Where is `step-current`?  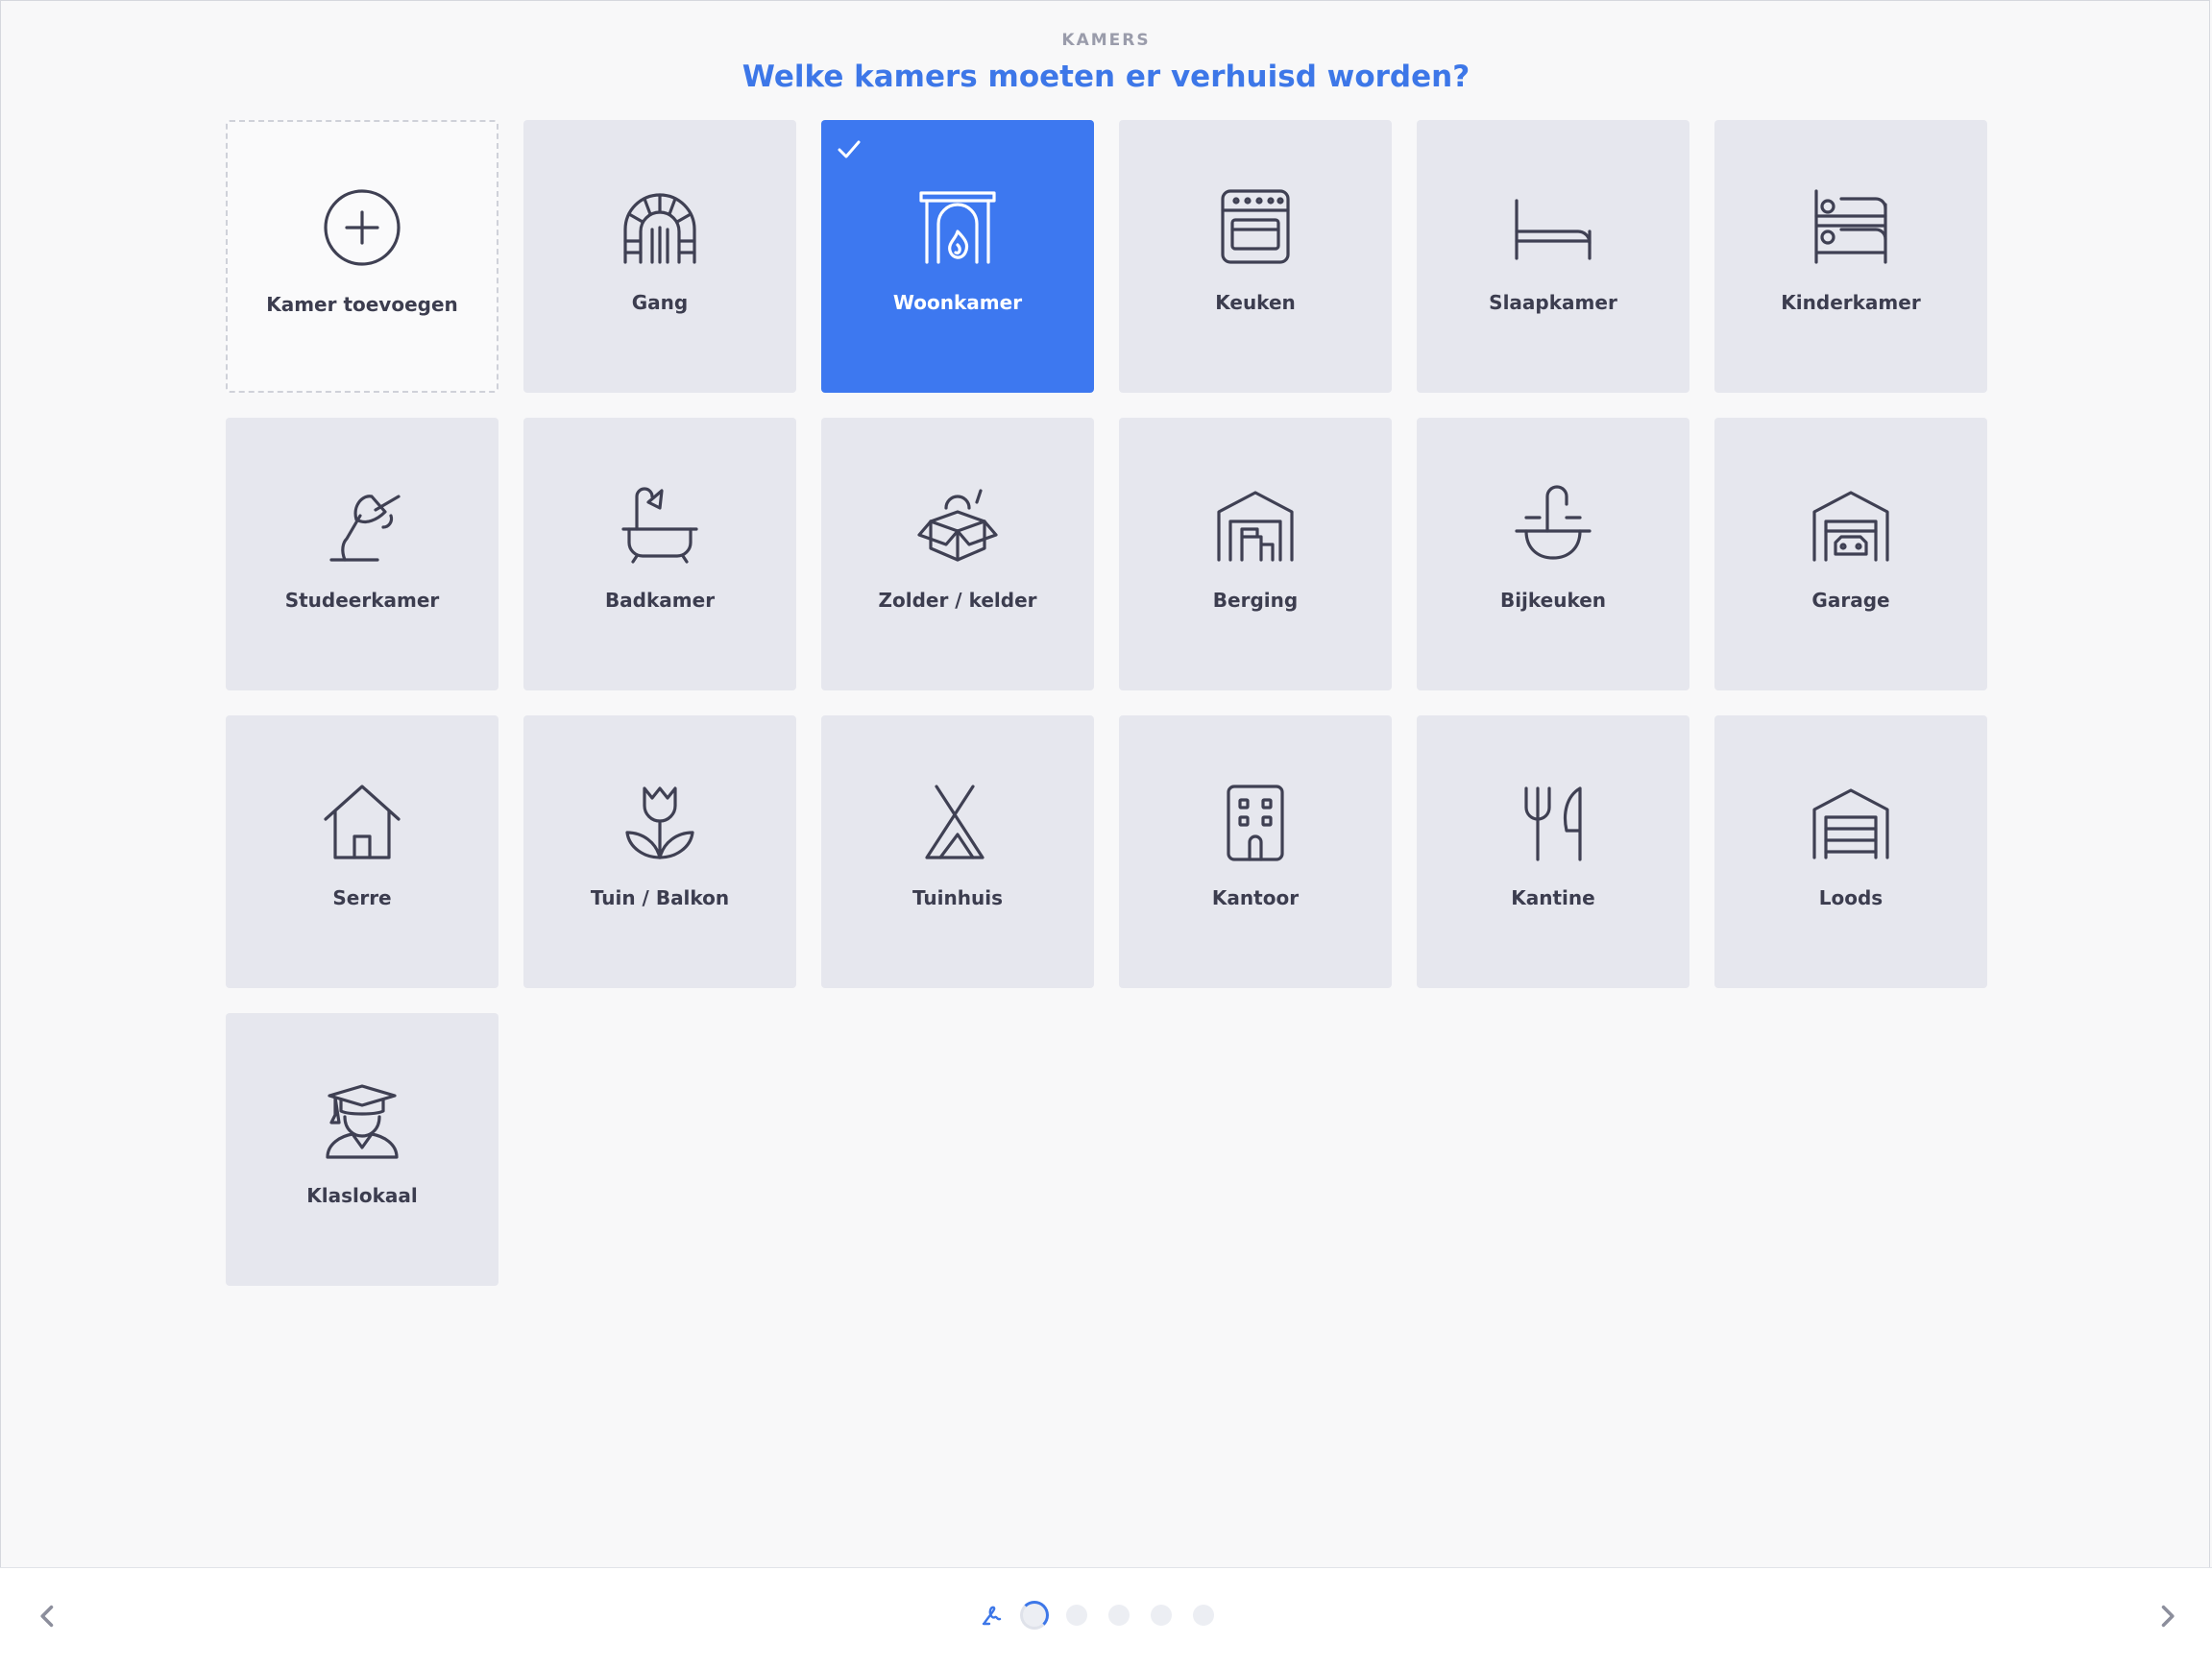 step-current is located at coordinates (1034, 1615).